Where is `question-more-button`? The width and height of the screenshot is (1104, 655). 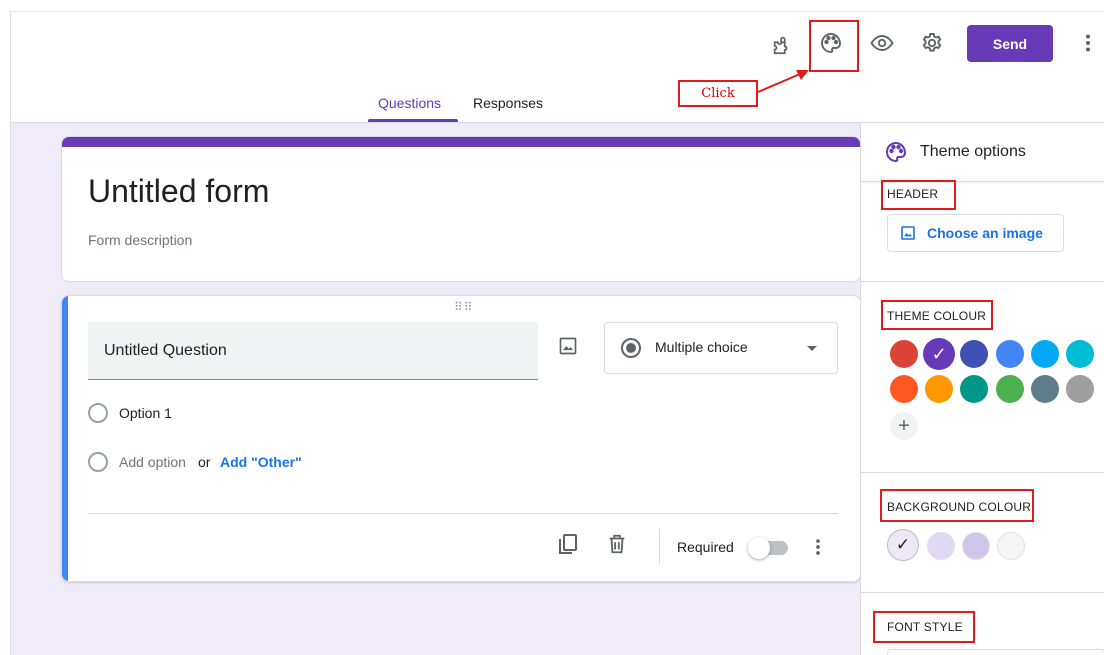 question-more-button is located at coordinates (818, 549).